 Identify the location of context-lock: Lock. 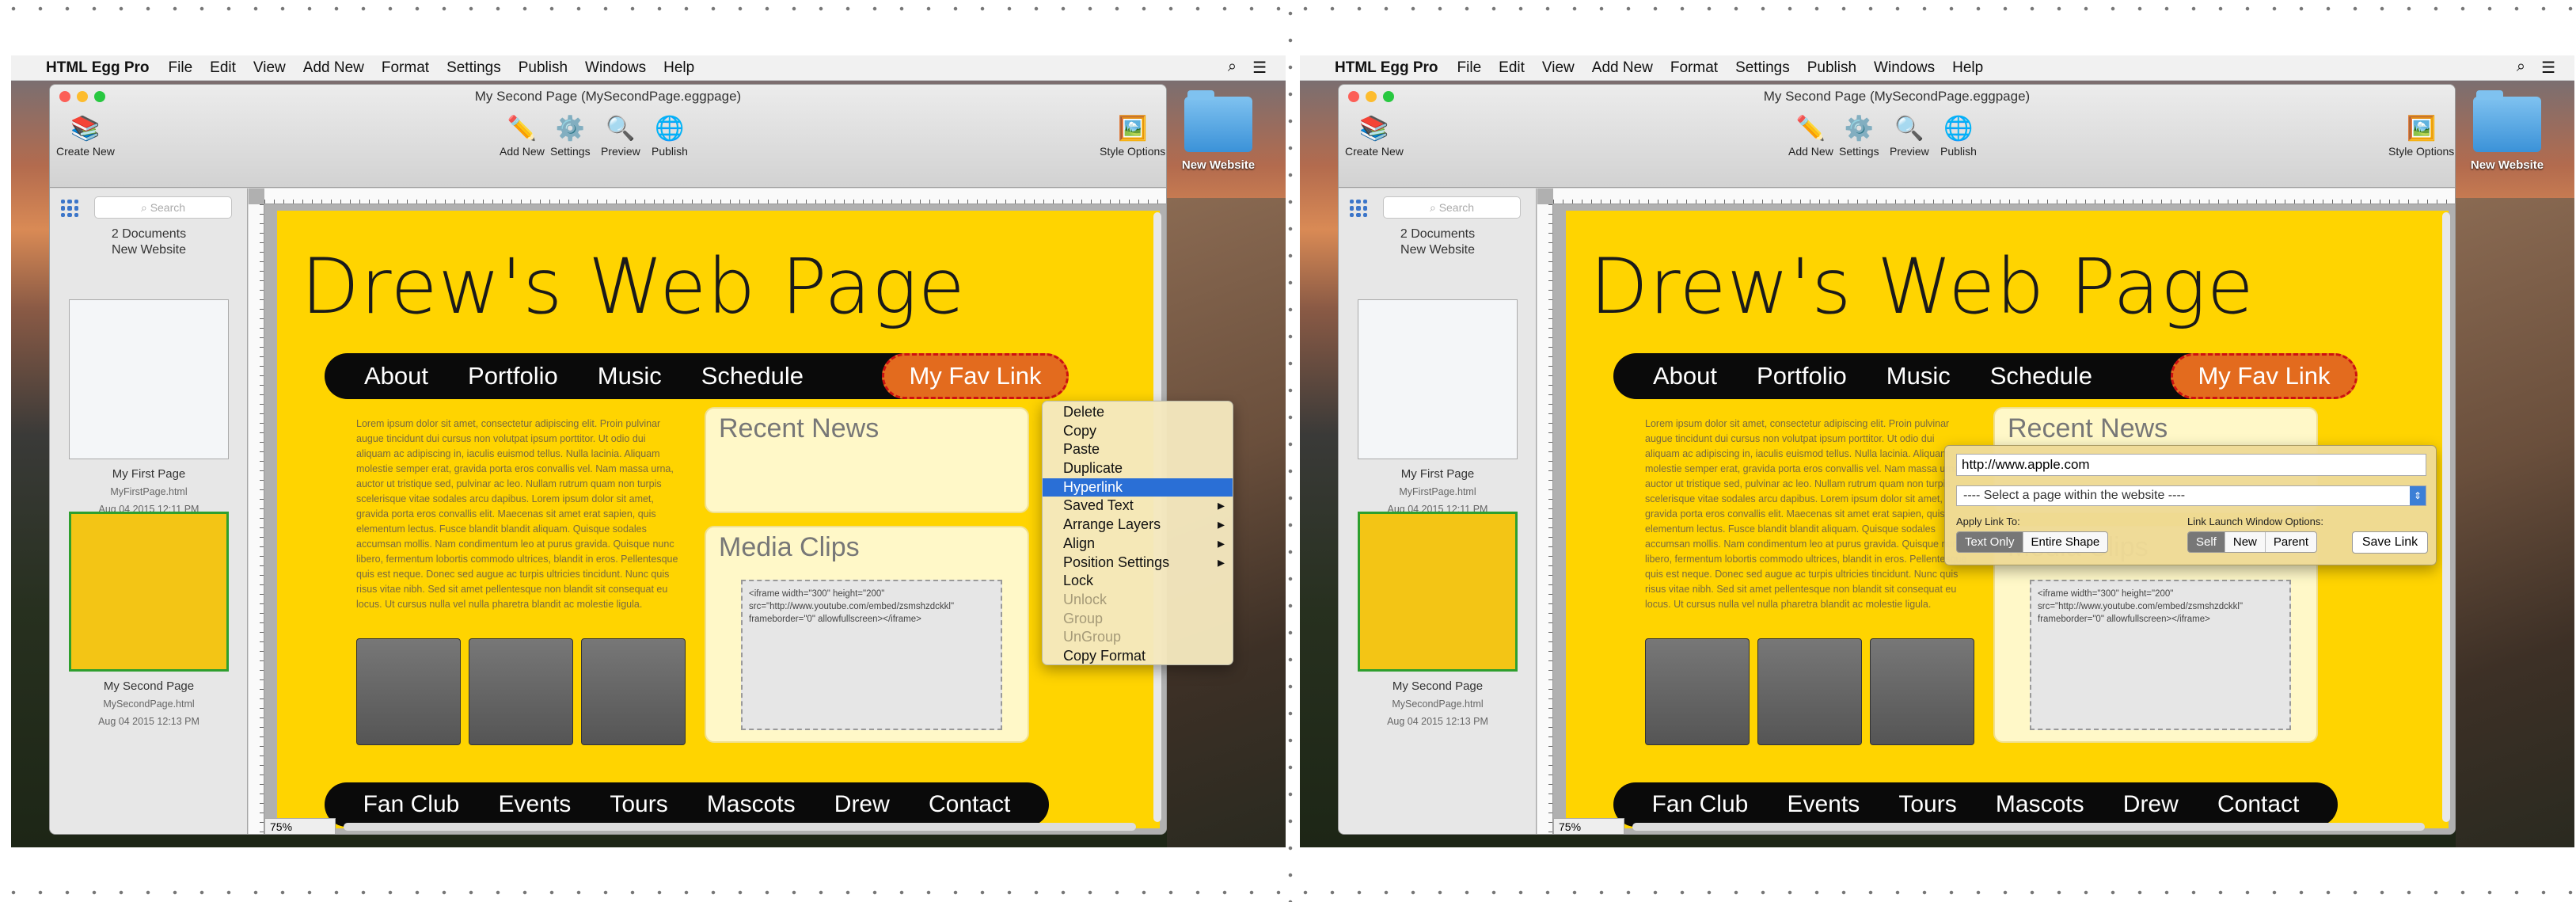
(1138, 581).